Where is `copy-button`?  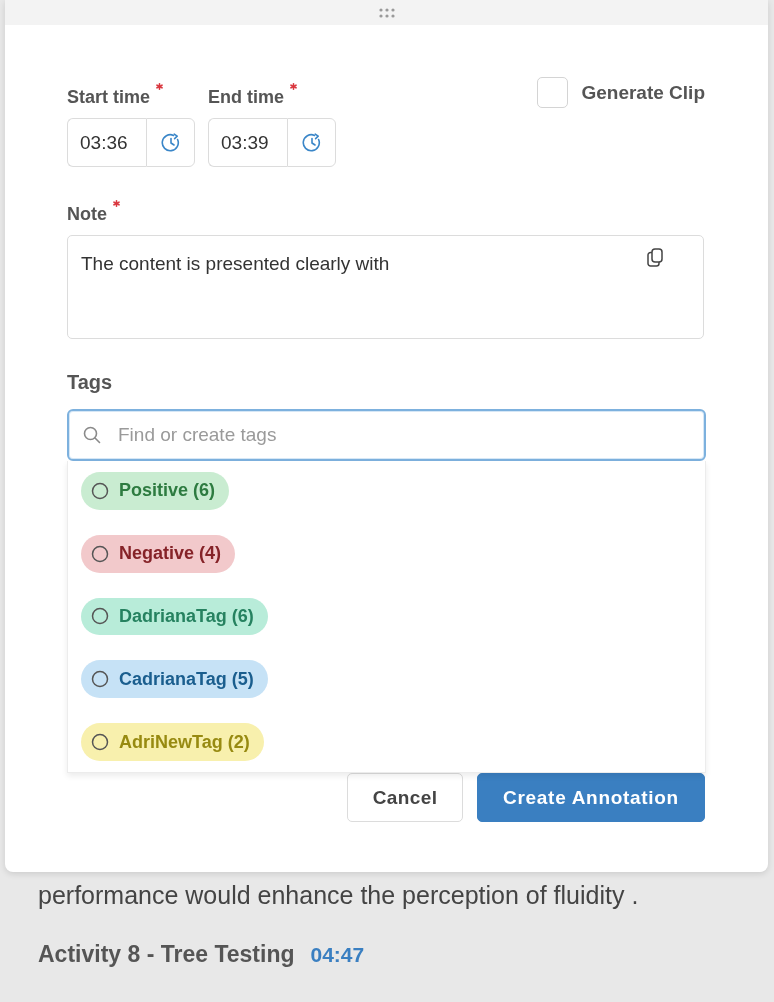 copy-button is located at coordinates (655, 257).